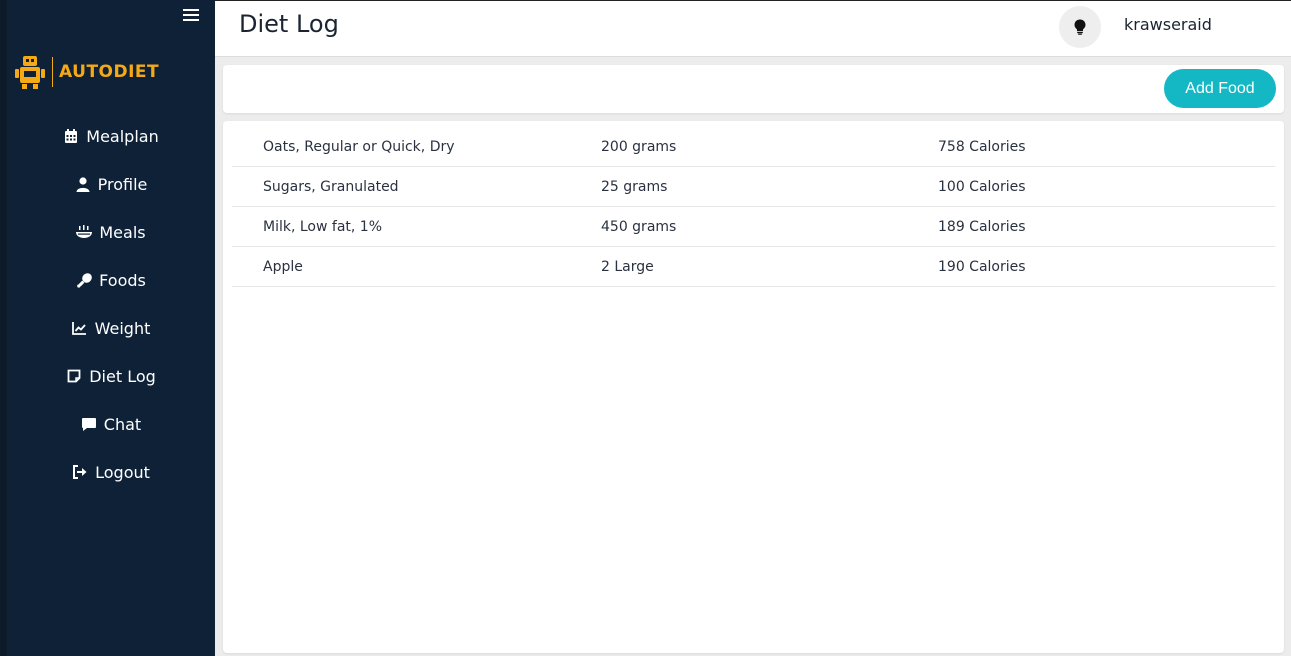  I want to click on calories-cell: 758 Calories, so click(982, 147).